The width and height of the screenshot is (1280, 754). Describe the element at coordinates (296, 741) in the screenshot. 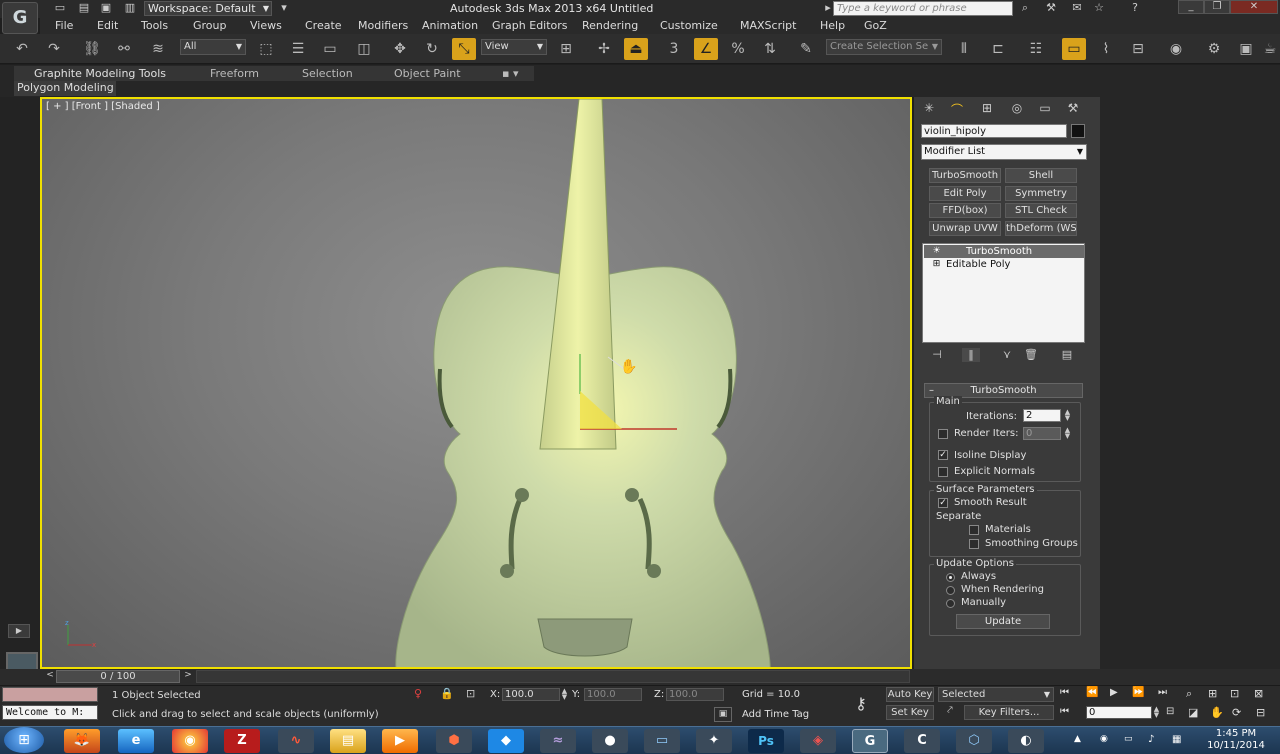

I see `app-icon: ∿` at that location.